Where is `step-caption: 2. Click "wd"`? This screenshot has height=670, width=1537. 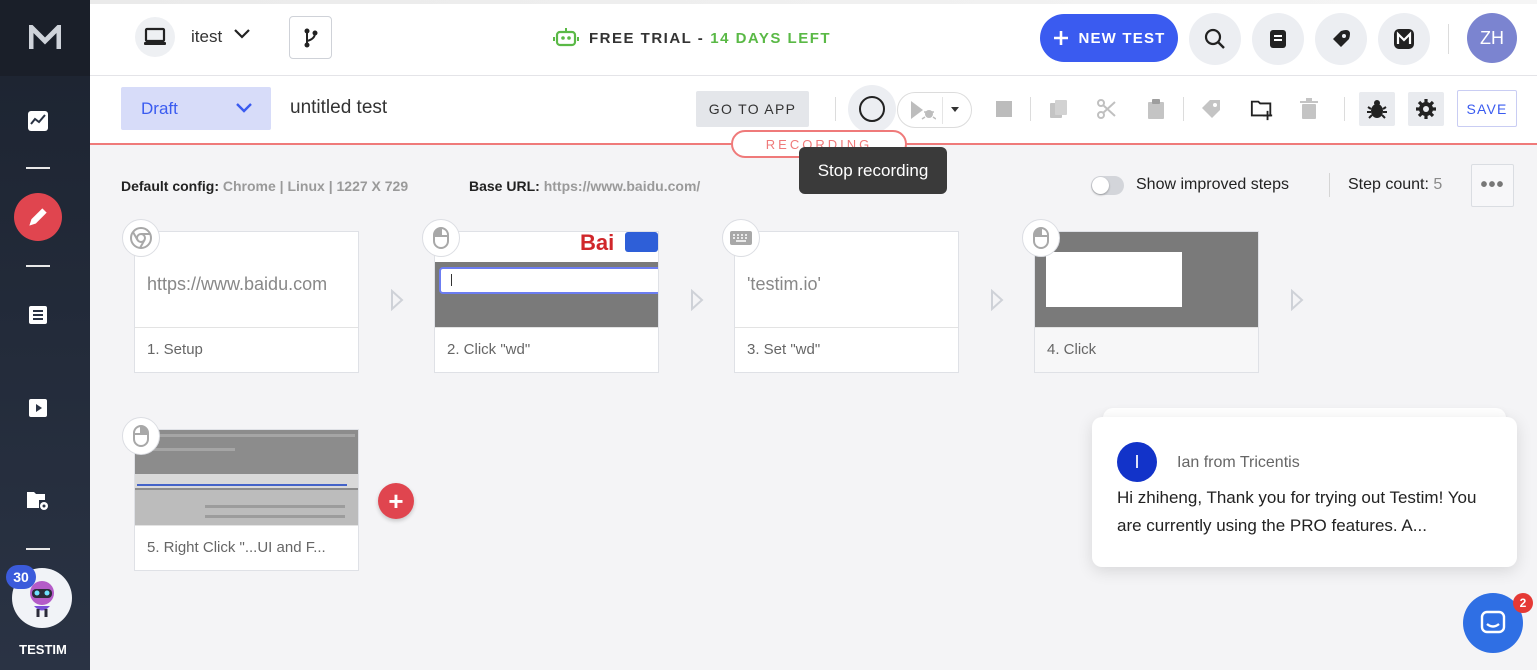
step-caption: 2. Click "wd" is located at coordinates (489, 349).